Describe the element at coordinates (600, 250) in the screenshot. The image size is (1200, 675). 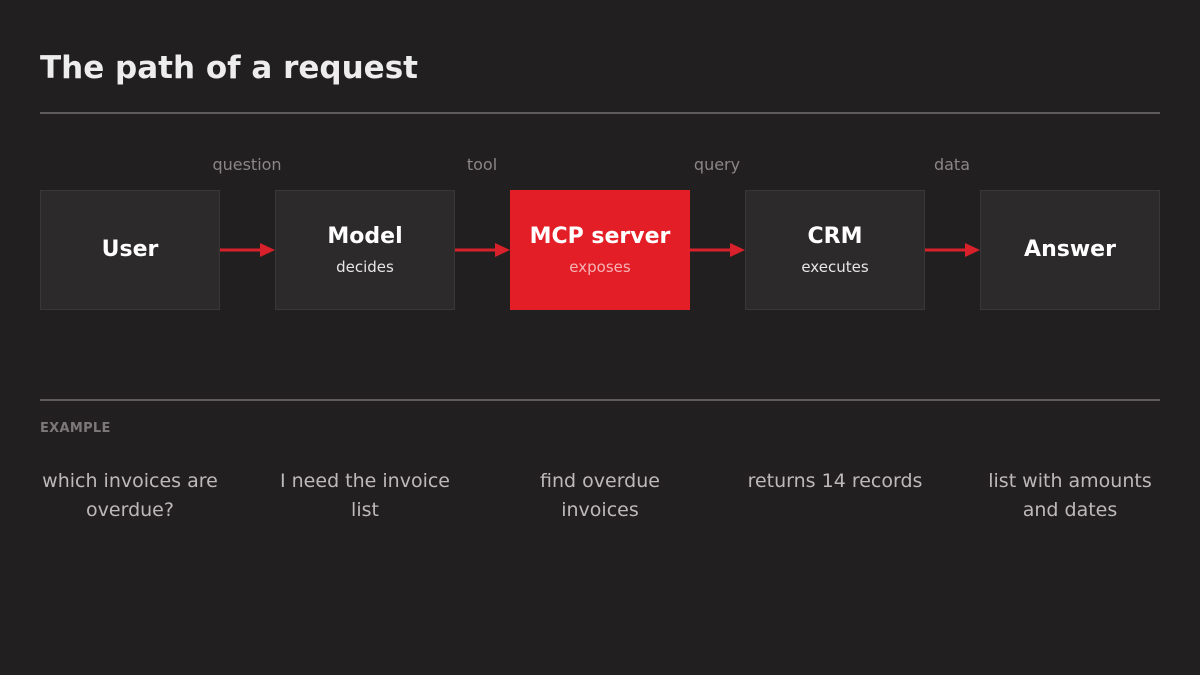
I see `node-mcp-server: MCP server exposes` at that location.